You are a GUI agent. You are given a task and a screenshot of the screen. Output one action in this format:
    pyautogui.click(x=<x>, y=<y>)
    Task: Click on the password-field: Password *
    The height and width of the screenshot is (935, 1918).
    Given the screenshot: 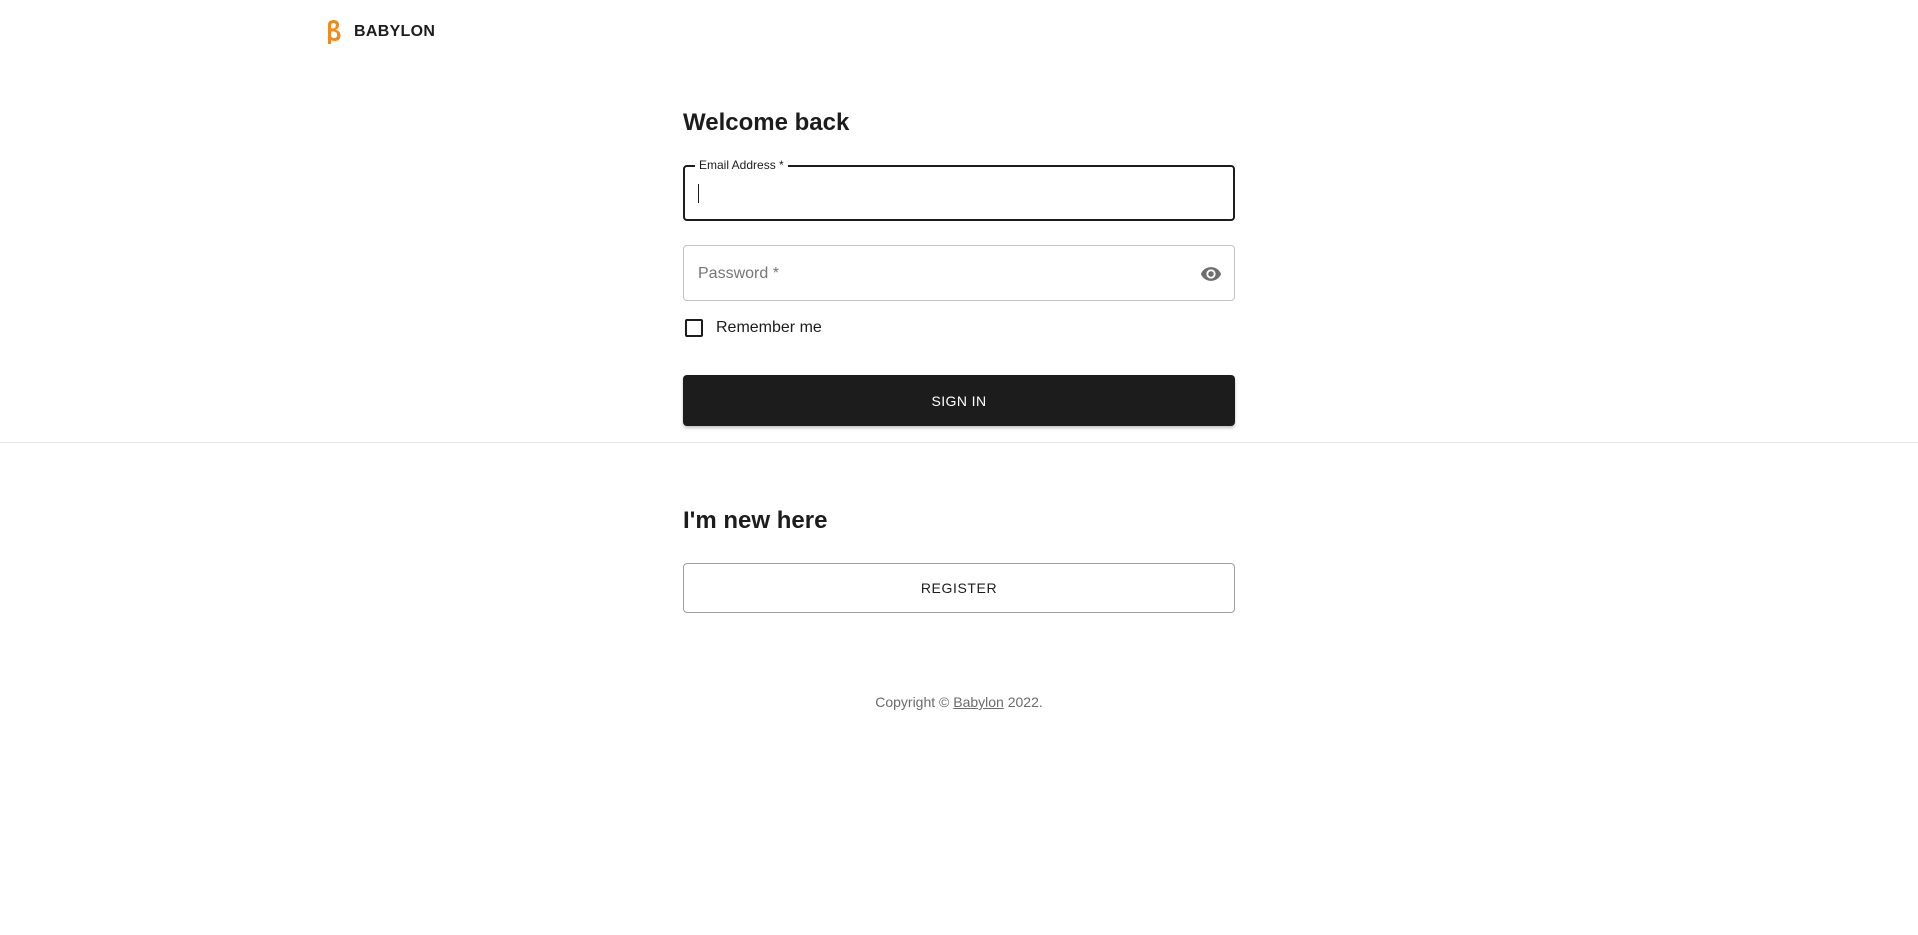 What is the action you would take?
    pyautogui.click(x=959, y=273)
    